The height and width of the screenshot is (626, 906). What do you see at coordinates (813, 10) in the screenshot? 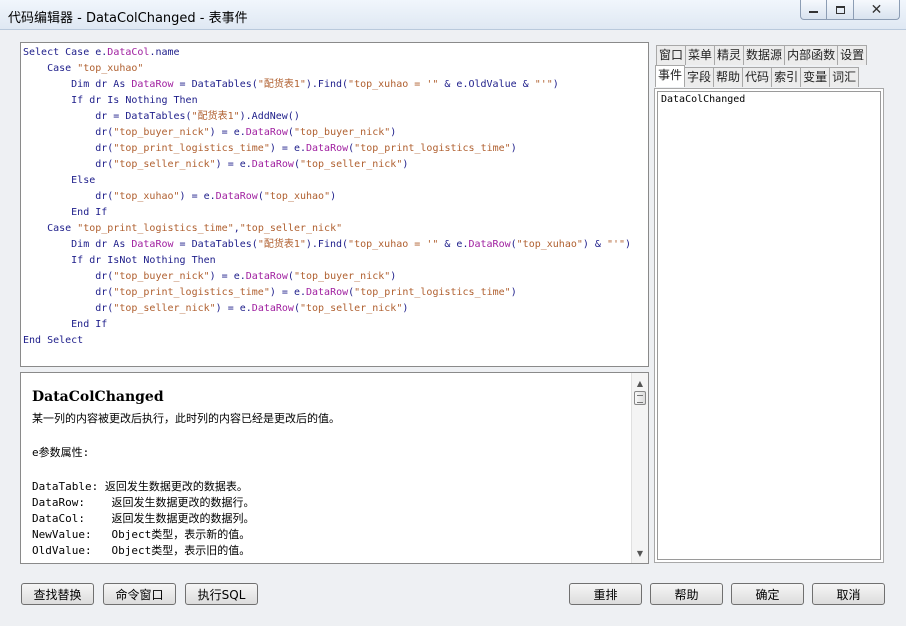
I see `minimize-button` at bounding box center [813, 10].